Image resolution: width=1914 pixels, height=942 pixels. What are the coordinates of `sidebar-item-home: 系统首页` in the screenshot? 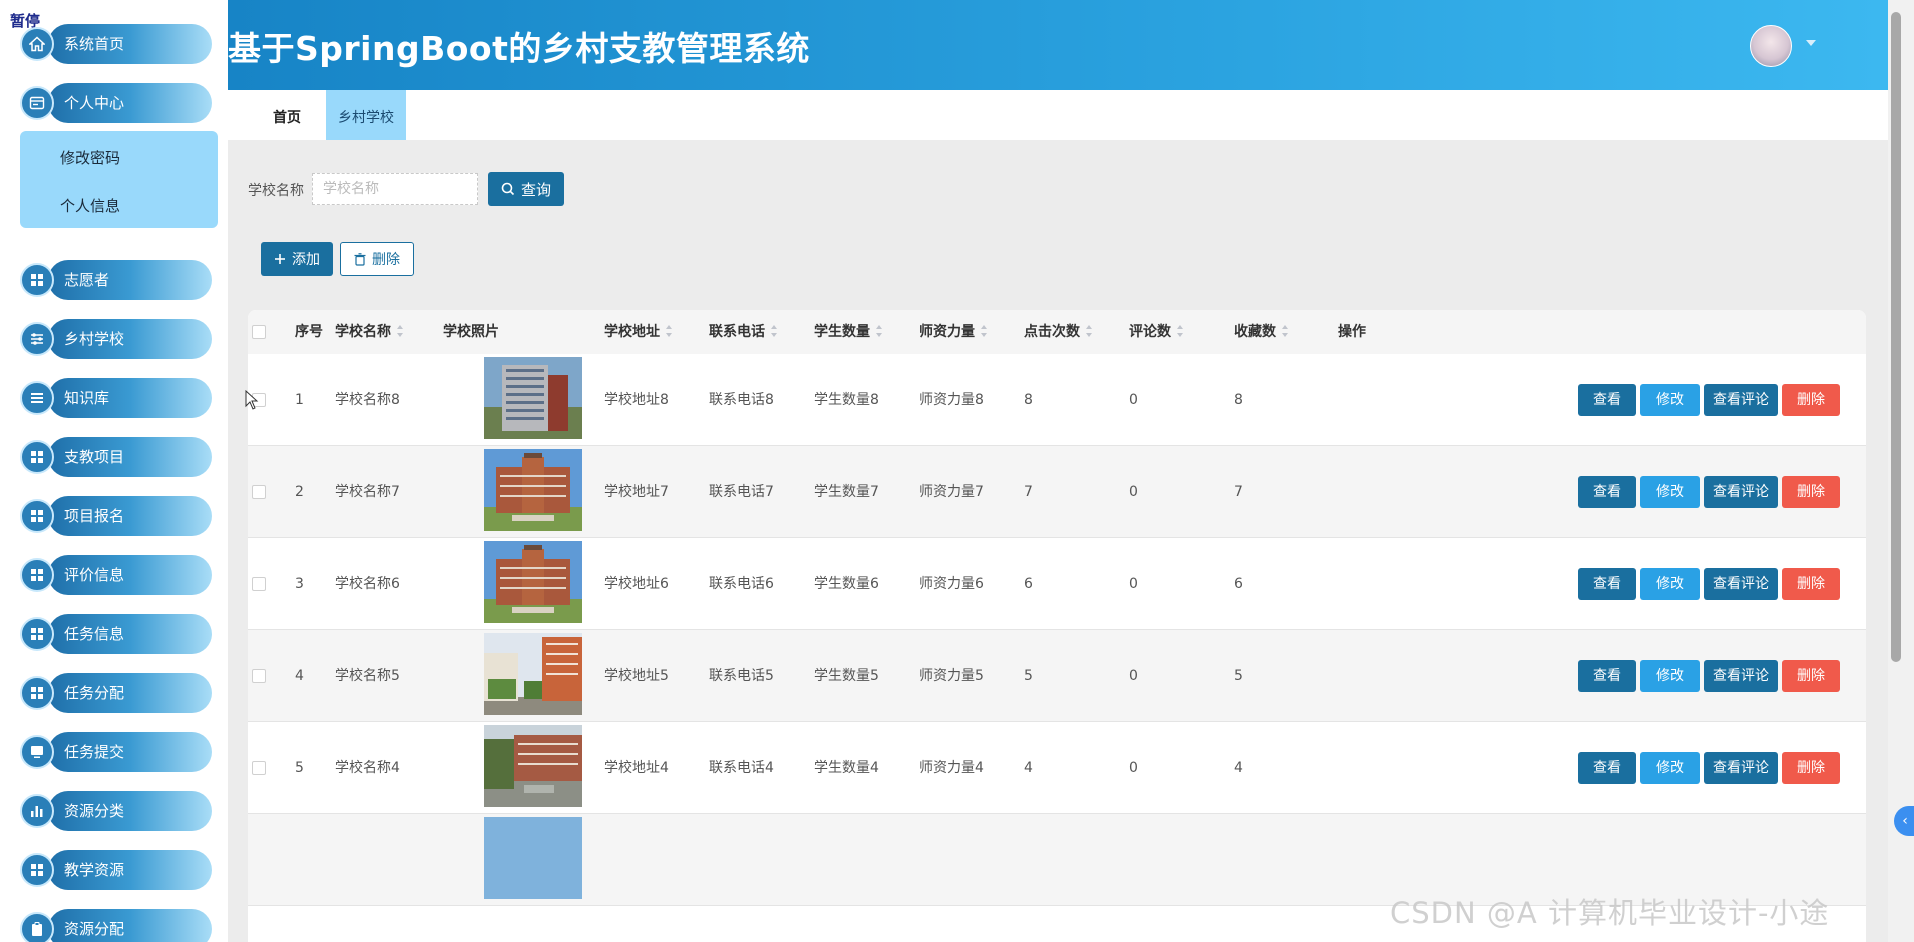 It's located at (116, 44).